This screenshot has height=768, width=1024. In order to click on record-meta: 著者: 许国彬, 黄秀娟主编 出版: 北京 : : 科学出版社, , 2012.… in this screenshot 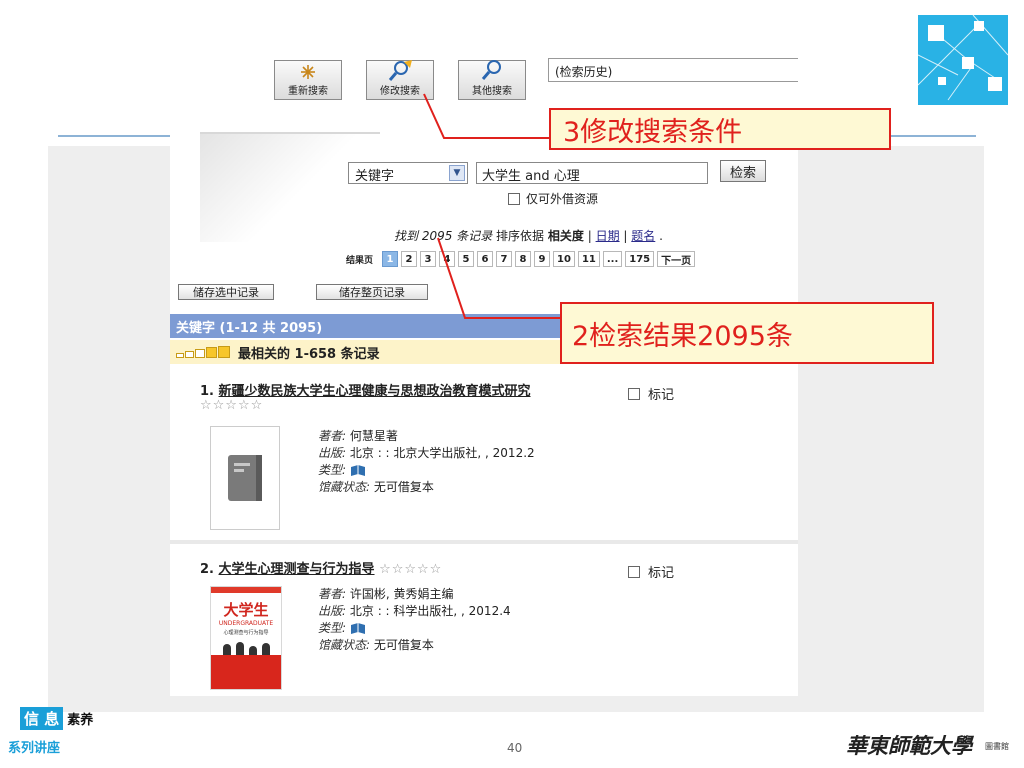, I will do `click(414, 620)`.